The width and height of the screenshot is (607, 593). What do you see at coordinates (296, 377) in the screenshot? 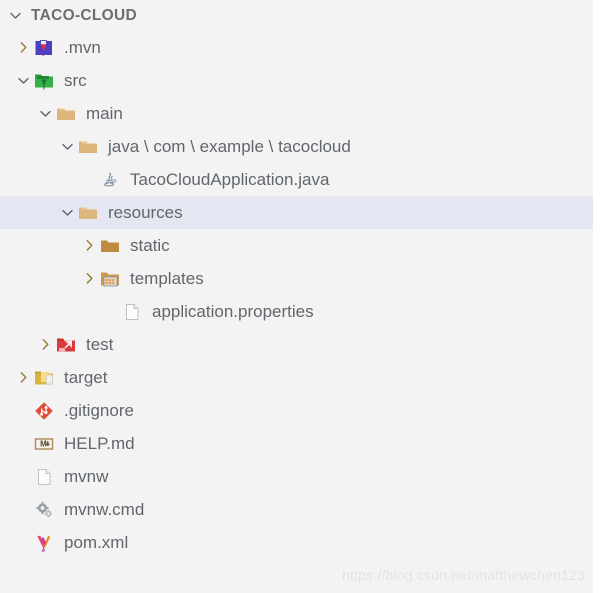
I see `tree-item-target: target` at bounding box center [296, 377].